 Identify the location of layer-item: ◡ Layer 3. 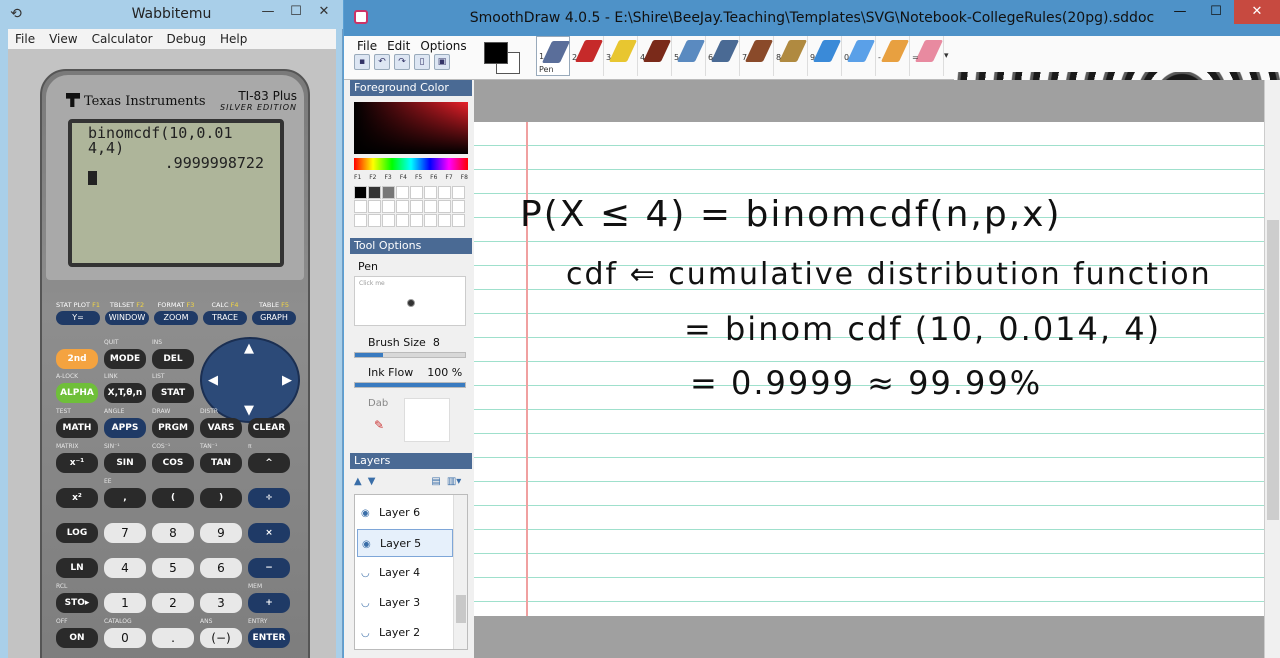
(405, 603).